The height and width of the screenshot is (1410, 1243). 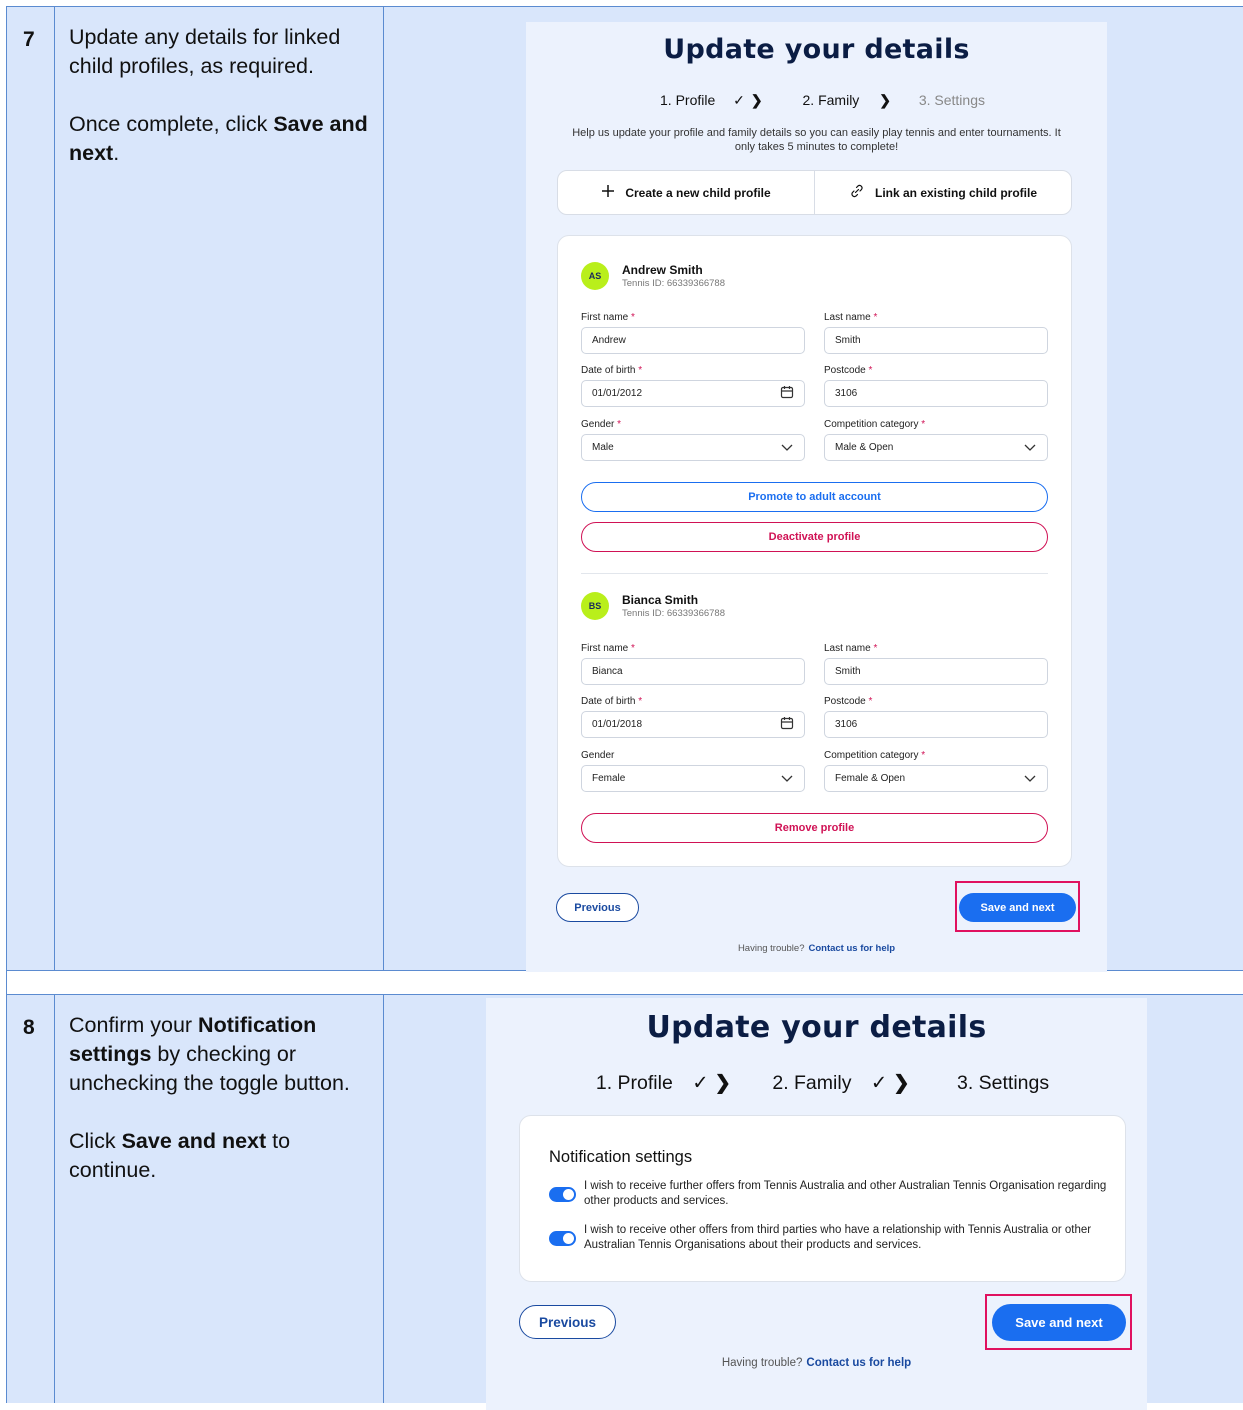 What do you see at coordinates (180, 1155) in the screenshot?
I see `instruction-paragraph: Click Save and next to continue.` at bounding box center [180, 1155].